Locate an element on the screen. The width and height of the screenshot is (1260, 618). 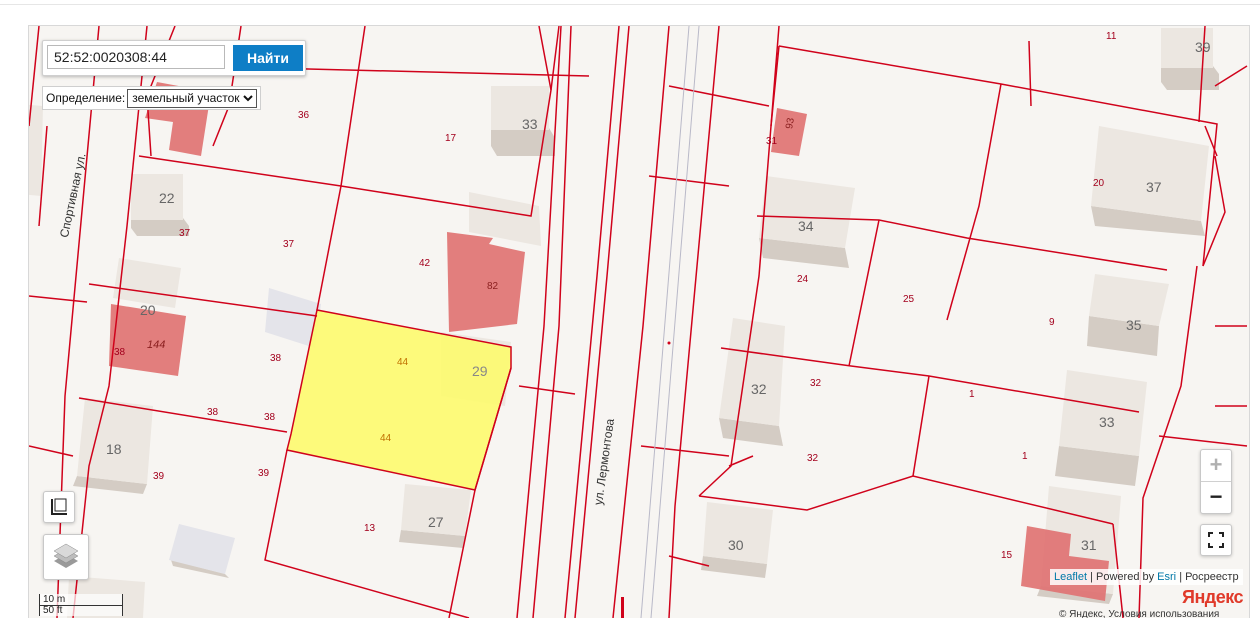
parcel-label: 31 is located at coordinates (772, 141).